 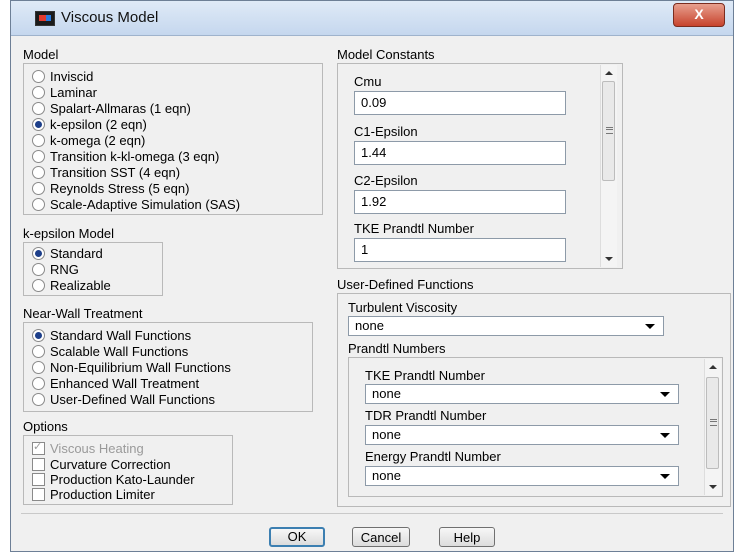 What do you see at coordinates (123, 400) in the screenshot?
I see `nw-radio-user-defined: User-Defined Wall Functions` at bounding box center [123, 400].